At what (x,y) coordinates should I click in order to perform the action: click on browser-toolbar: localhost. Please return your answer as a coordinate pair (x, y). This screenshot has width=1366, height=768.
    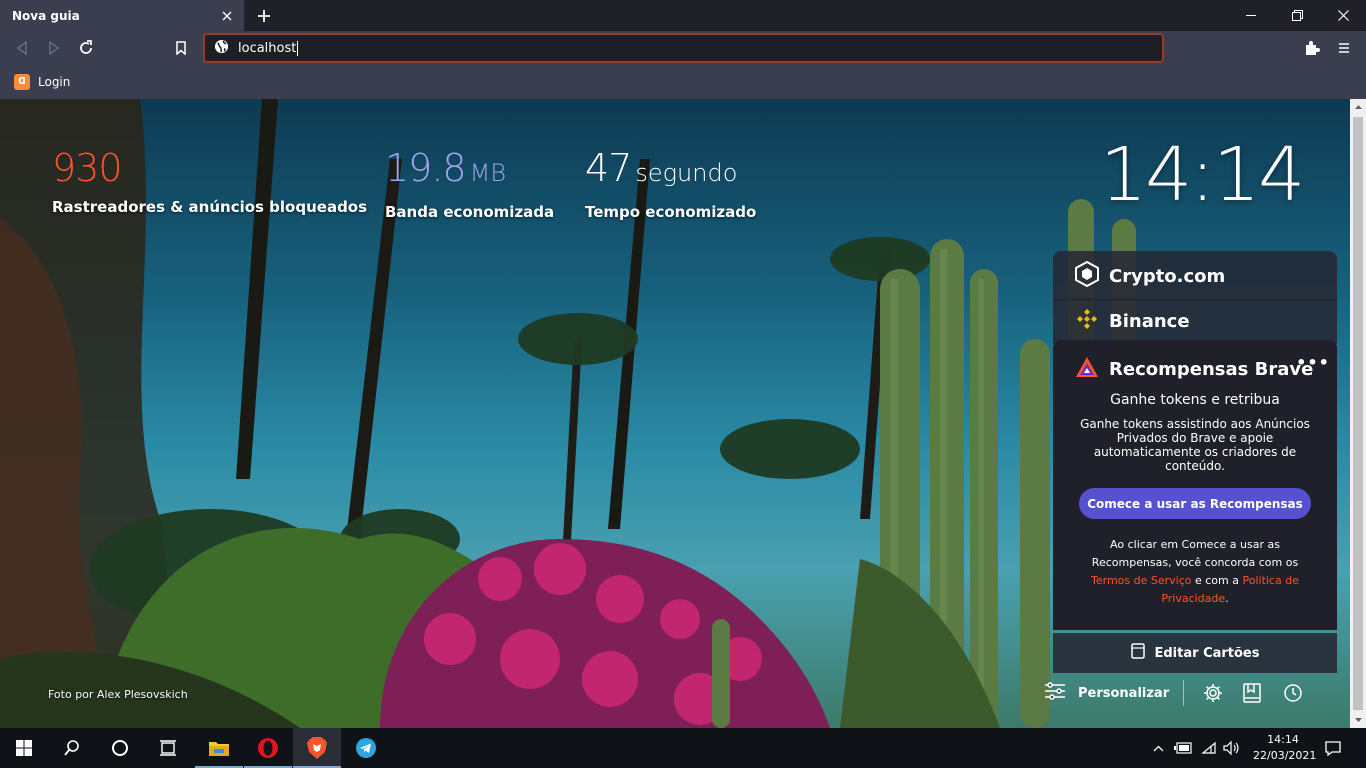
    Looking at the image, I should click on (683, 48).